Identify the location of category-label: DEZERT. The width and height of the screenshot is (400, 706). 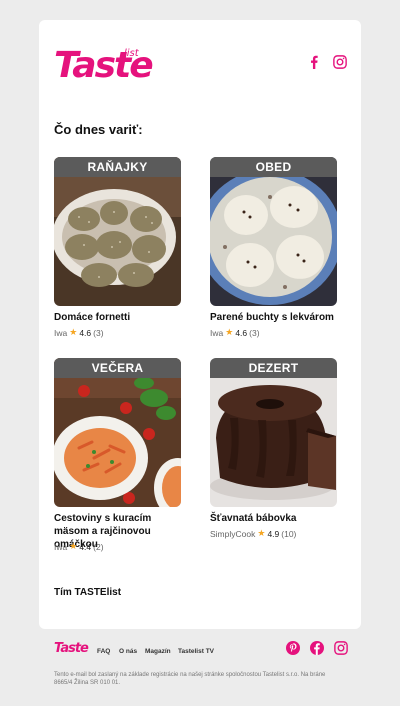
(273, 368).